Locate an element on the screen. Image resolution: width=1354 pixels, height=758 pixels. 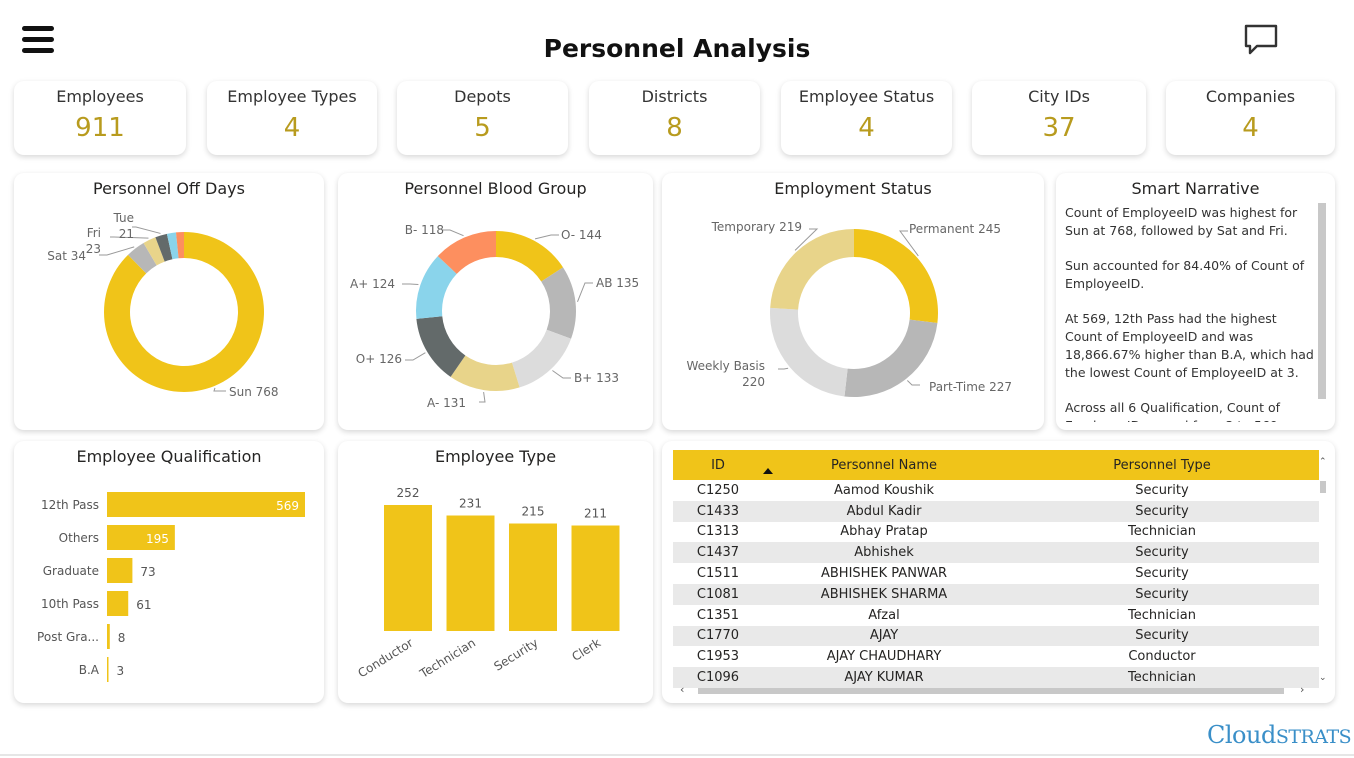
table-vertical-scrollbar: ⌃ ⌄ is located at coordinates (1323, 573).